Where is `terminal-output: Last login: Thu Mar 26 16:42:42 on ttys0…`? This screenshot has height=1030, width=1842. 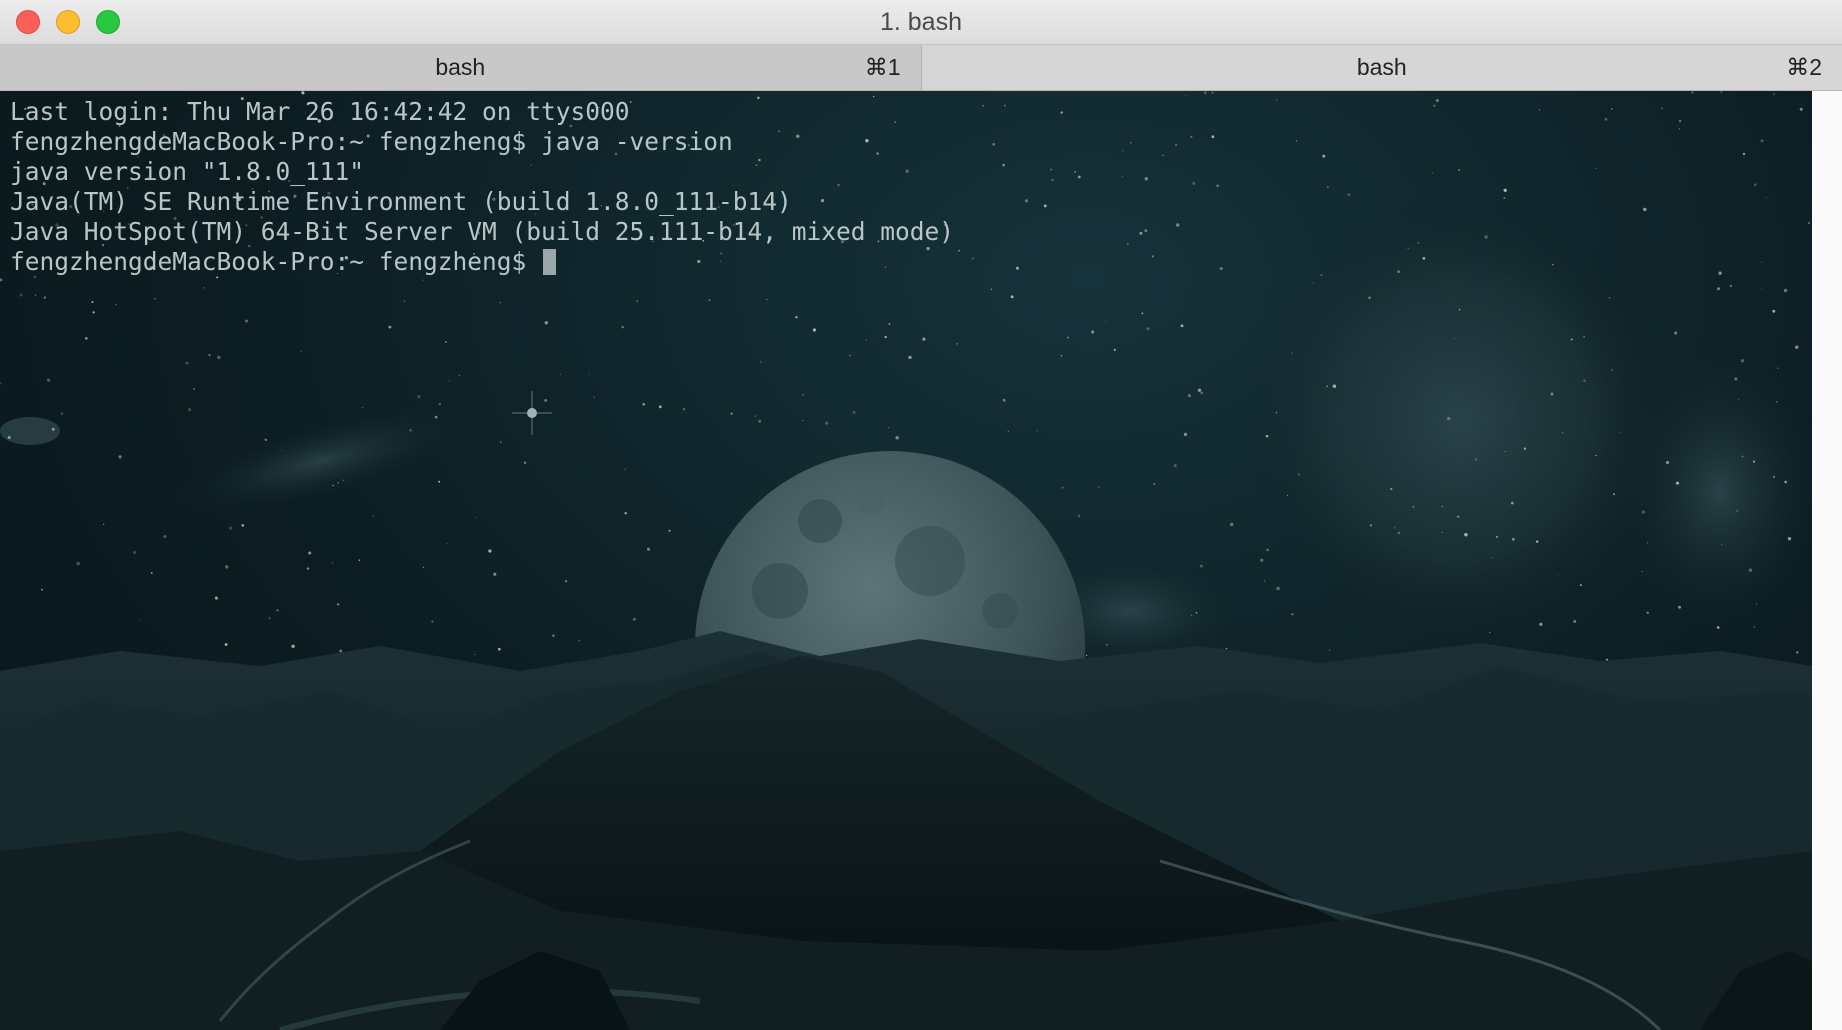 terminal-output: Last login: Thu Mar 26 16:42:42 on ttys0… is located at coordinates (482, 187).